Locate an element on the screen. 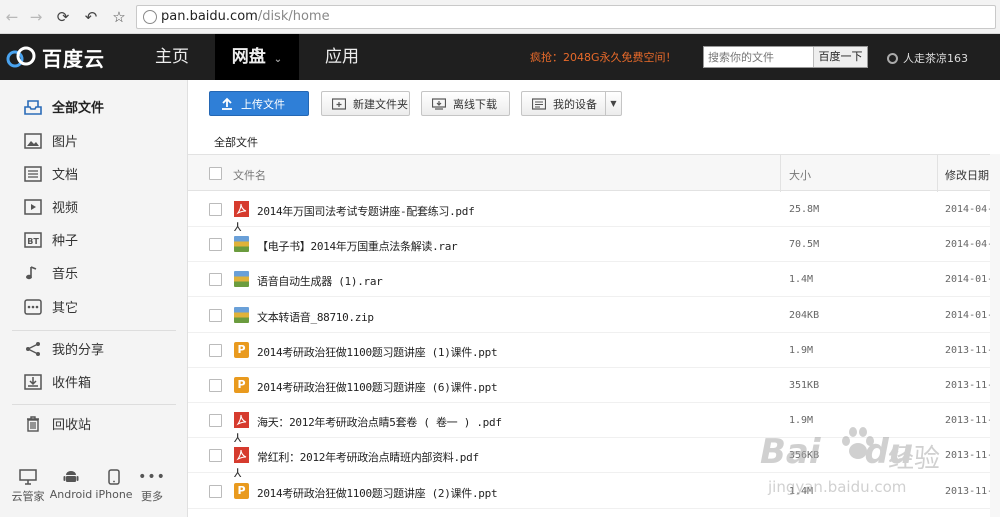 This screenshot has height=517, width=1000. sidebar-item-label: 回收站 is located at coordinates (72, 425).